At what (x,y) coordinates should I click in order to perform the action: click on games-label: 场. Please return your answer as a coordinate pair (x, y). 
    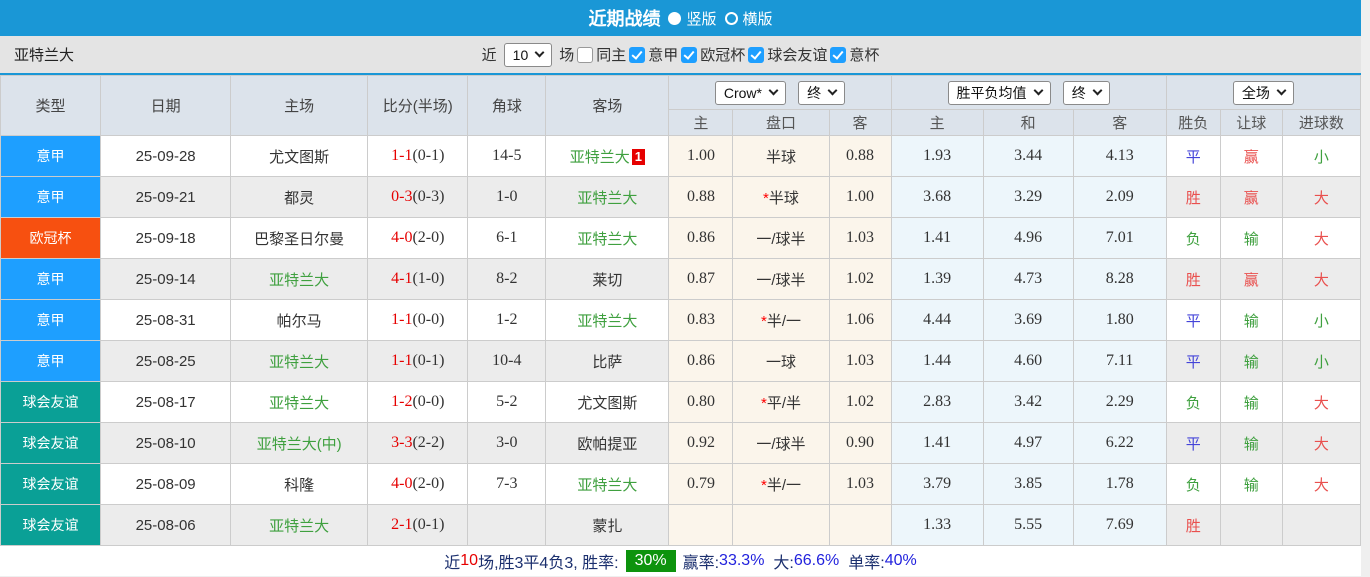
    Looking at the image, I should click on (567, 55).